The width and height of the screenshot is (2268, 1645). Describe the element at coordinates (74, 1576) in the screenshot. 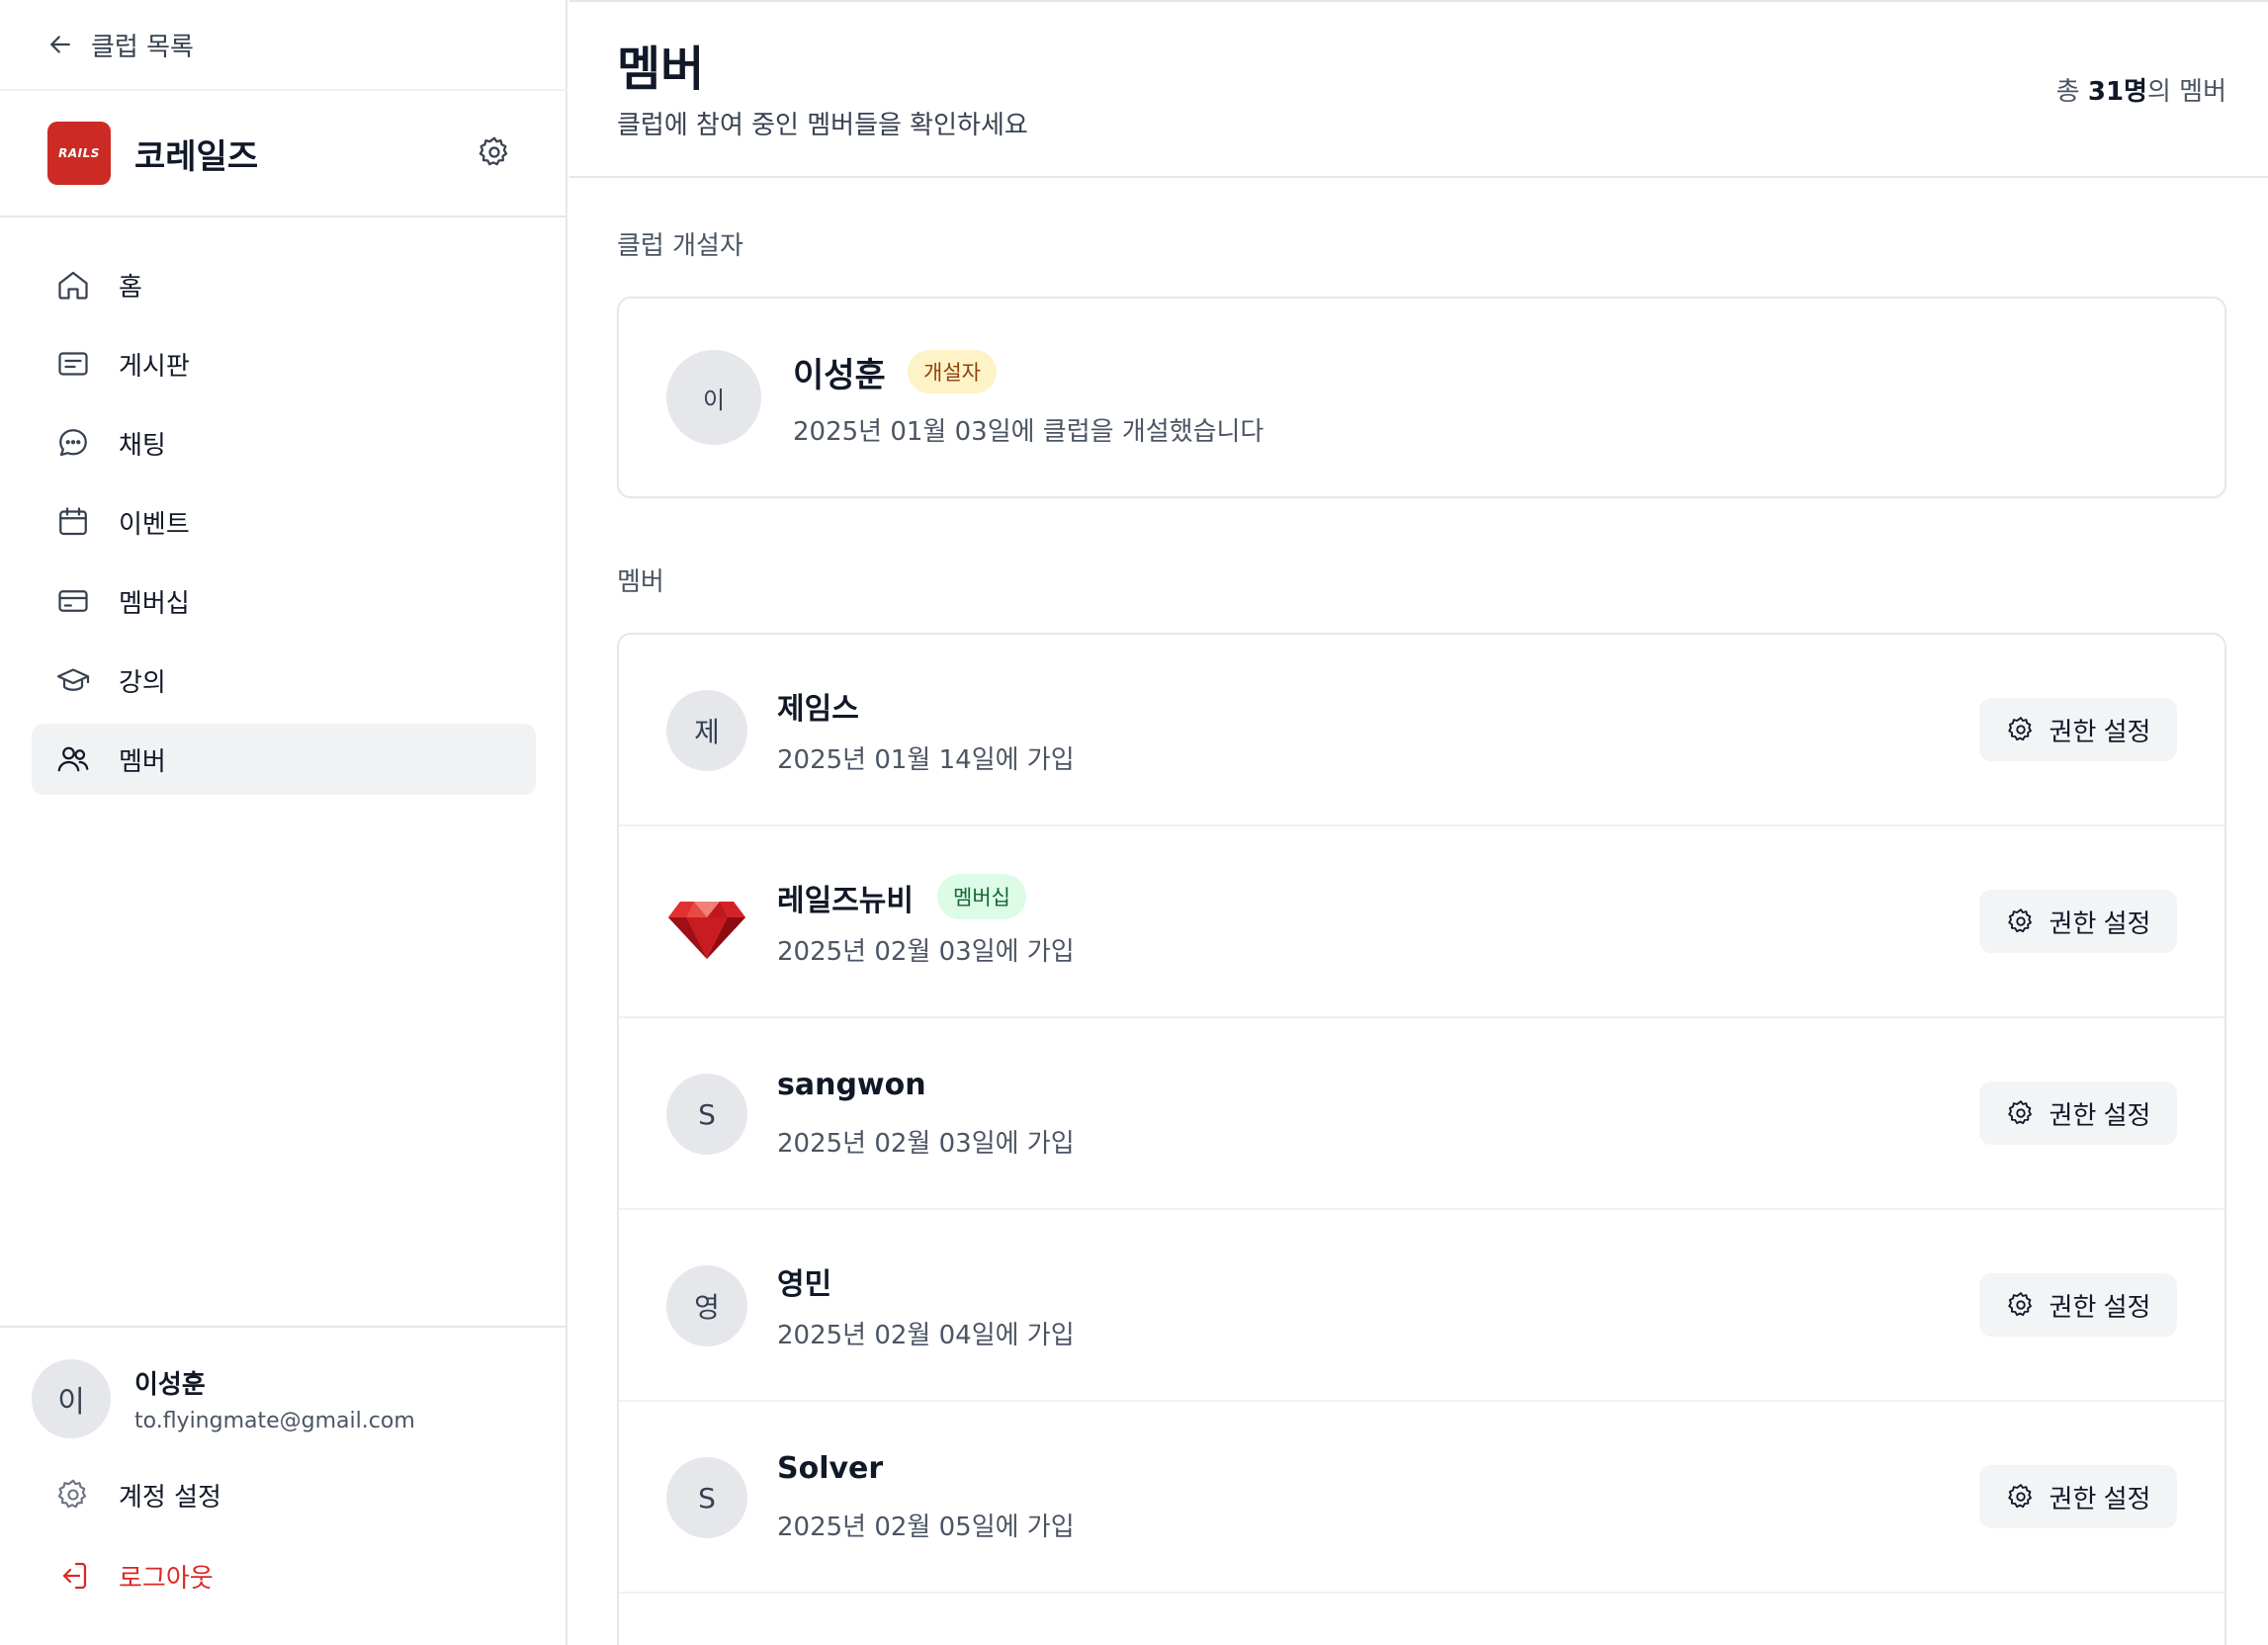

I see `logout-icon` at that location.